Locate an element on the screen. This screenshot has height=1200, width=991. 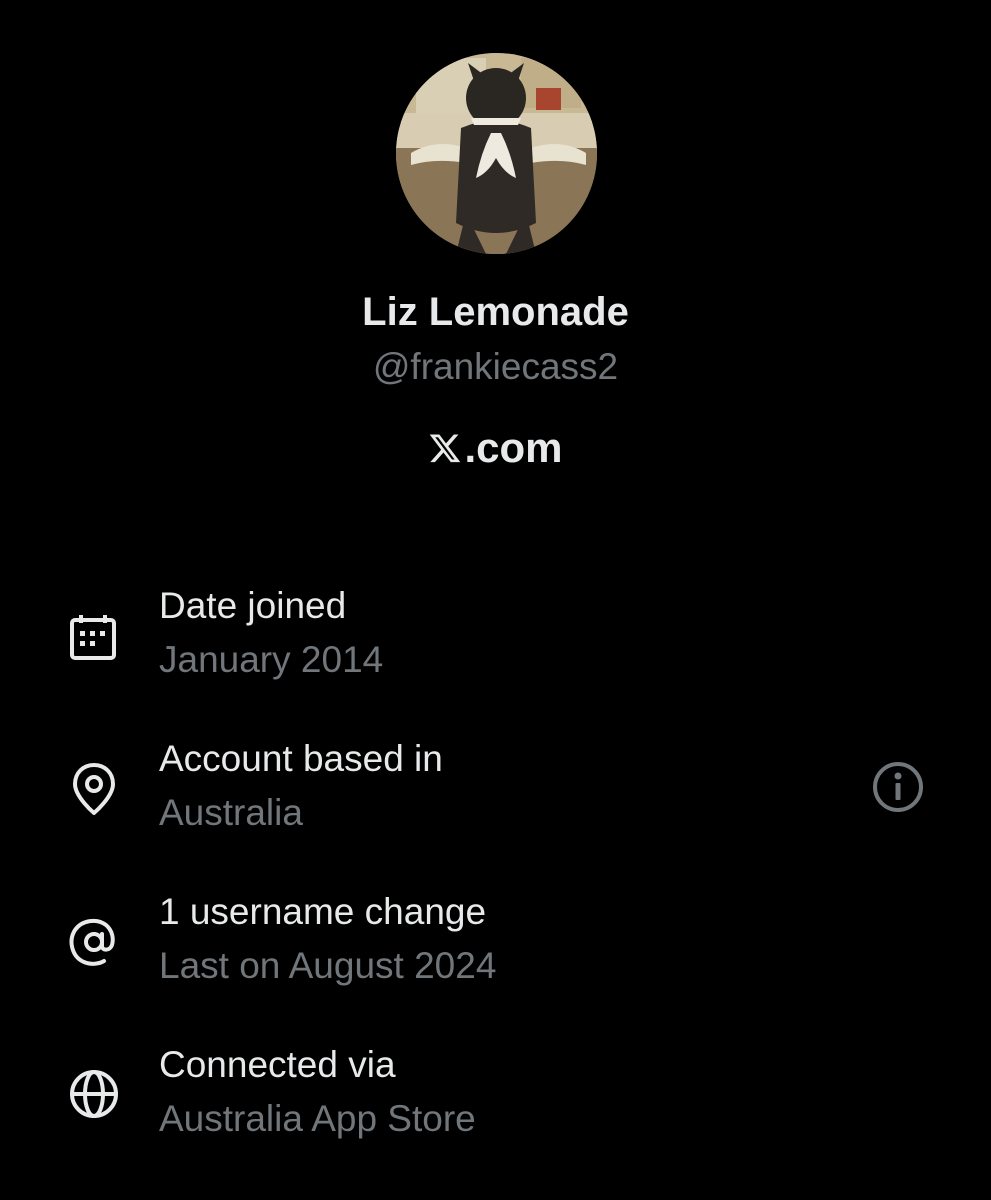
x-logo-icon is located at coordinates (445, 448).